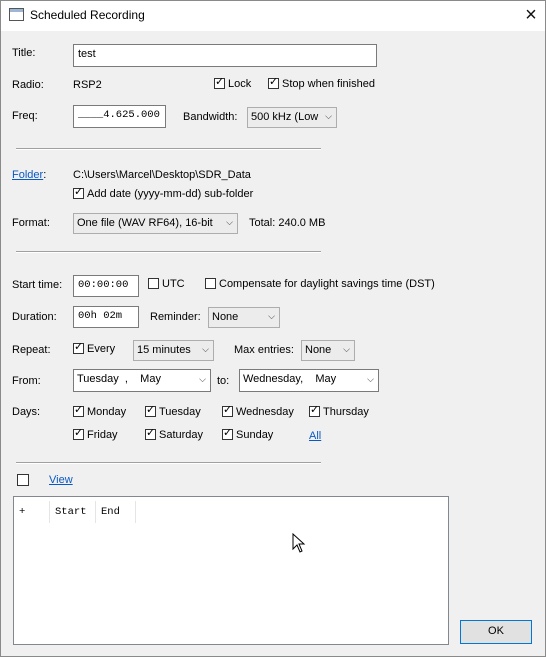  I want to click on lock-checkbox: Lock, so click(233, 83).